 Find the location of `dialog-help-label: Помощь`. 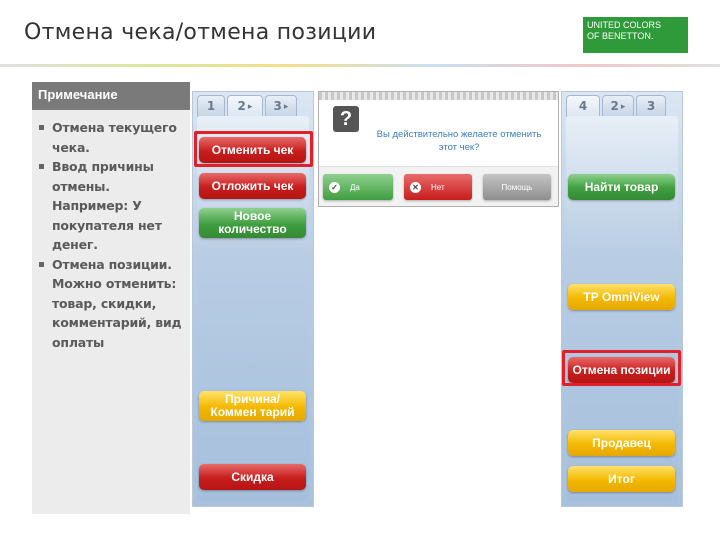

dialog-help-label: Помощь is located at coordinates (517, 187).